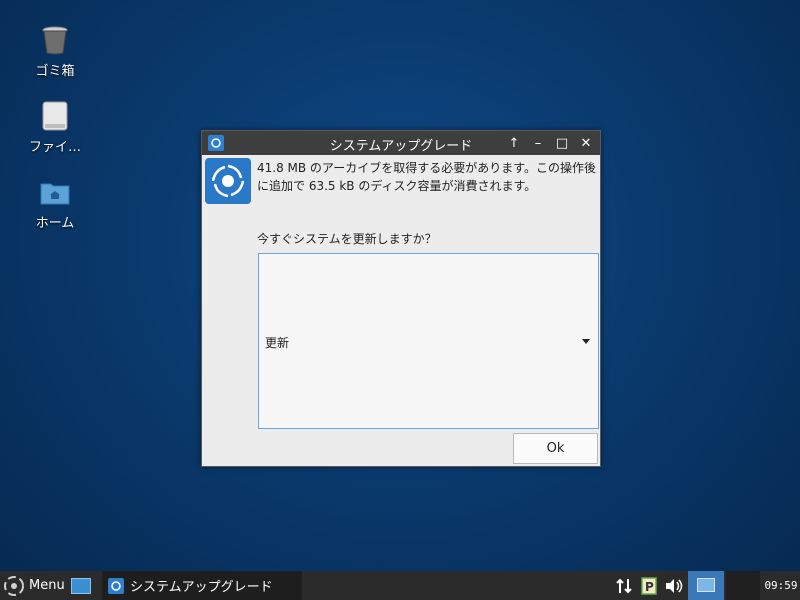 Image resolution: width=800 pixels, height=600 pixels. What do you see at coordinates (428, 341) in the screenshot?
I see `update-option-select: 更新` at bounding box center [428, 341].